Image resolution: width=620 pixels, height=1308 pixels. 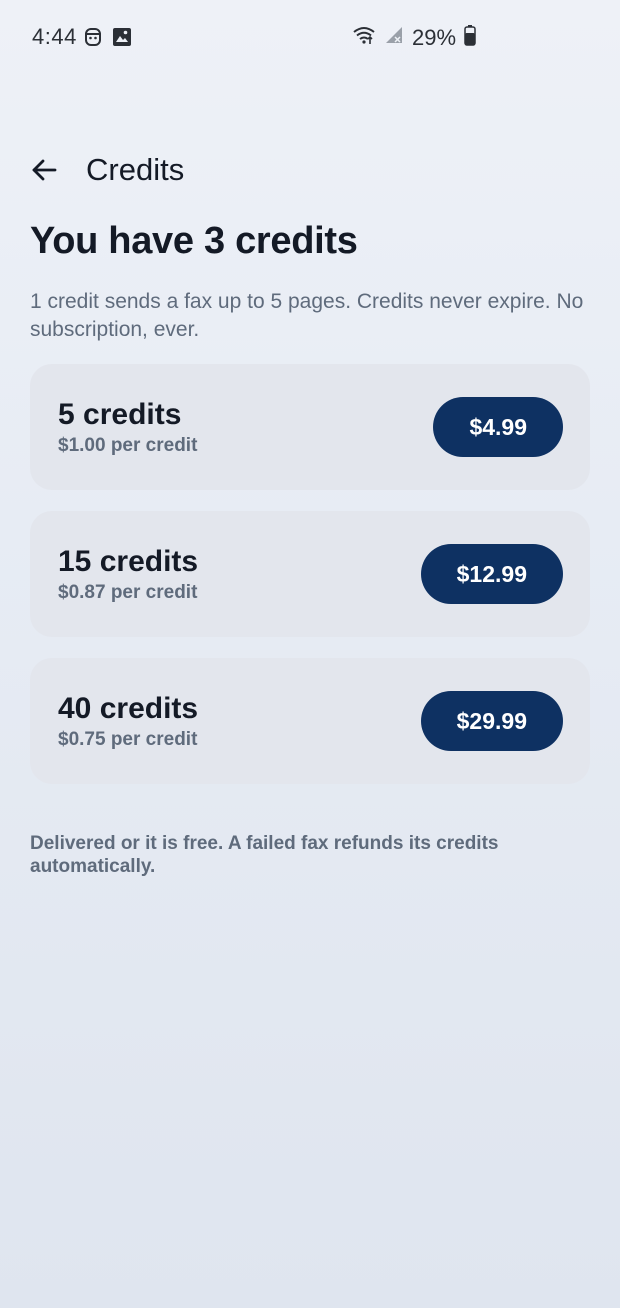 I want to click on pack-rate: $1.00 per credit, so click(x=128, y=445).